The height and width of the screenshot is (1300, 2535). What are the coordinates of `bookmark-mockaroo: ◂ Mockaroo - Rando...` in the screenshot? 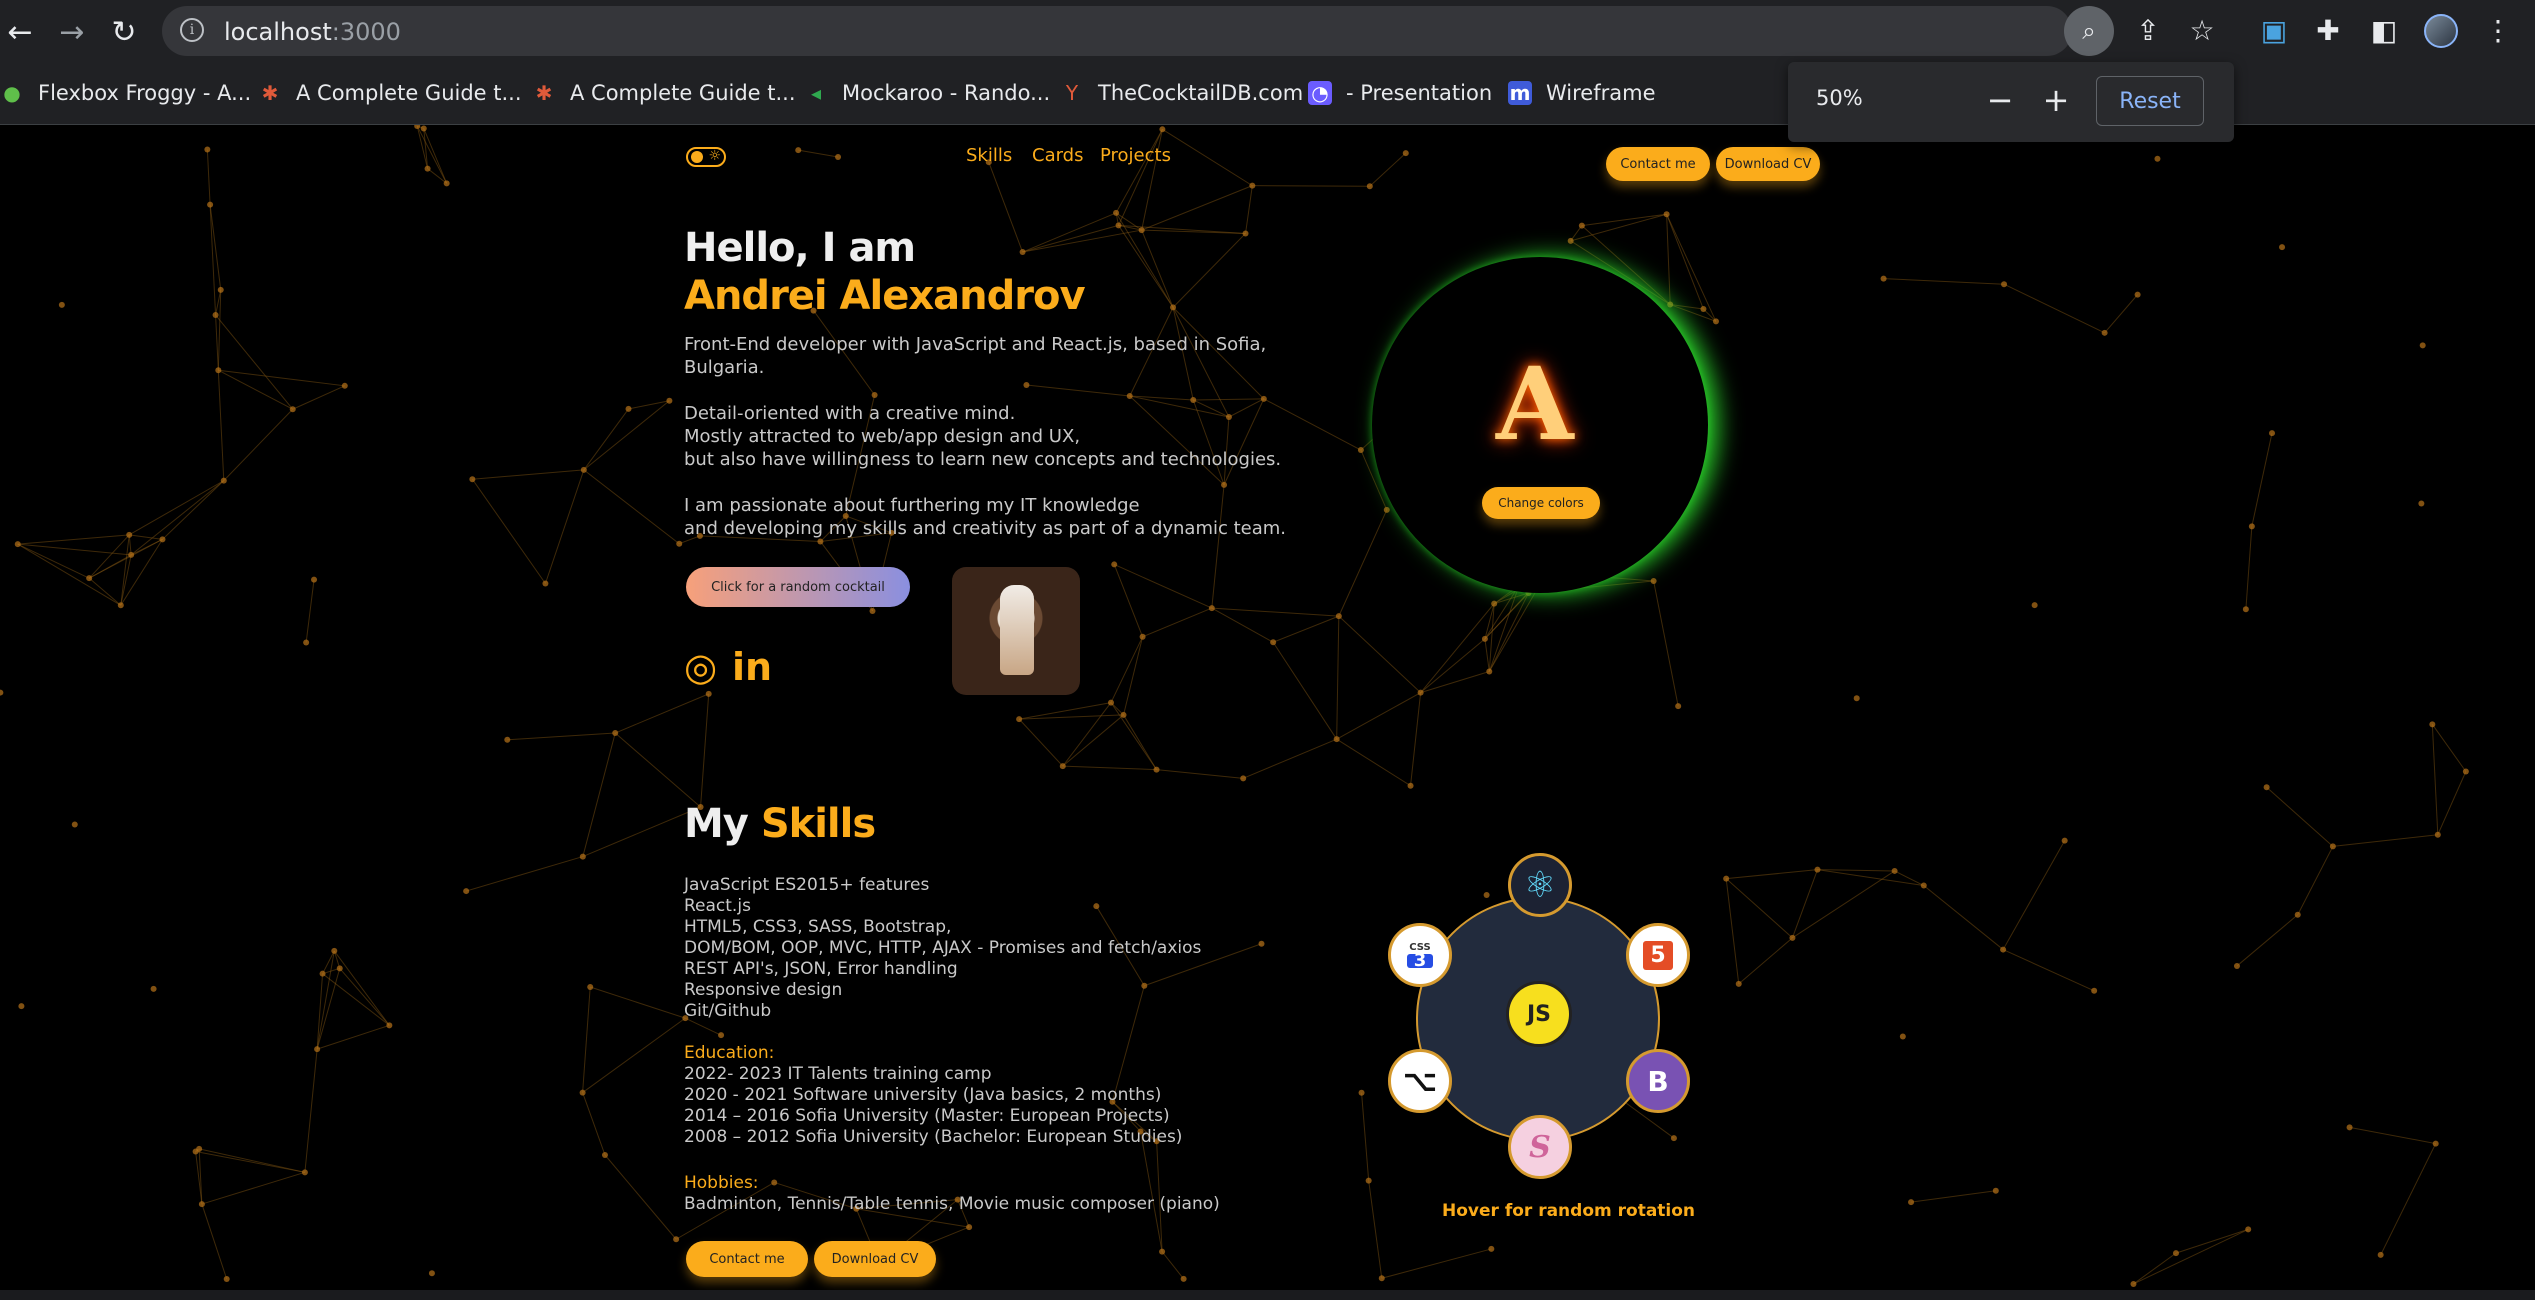 It's located at (927, 93).